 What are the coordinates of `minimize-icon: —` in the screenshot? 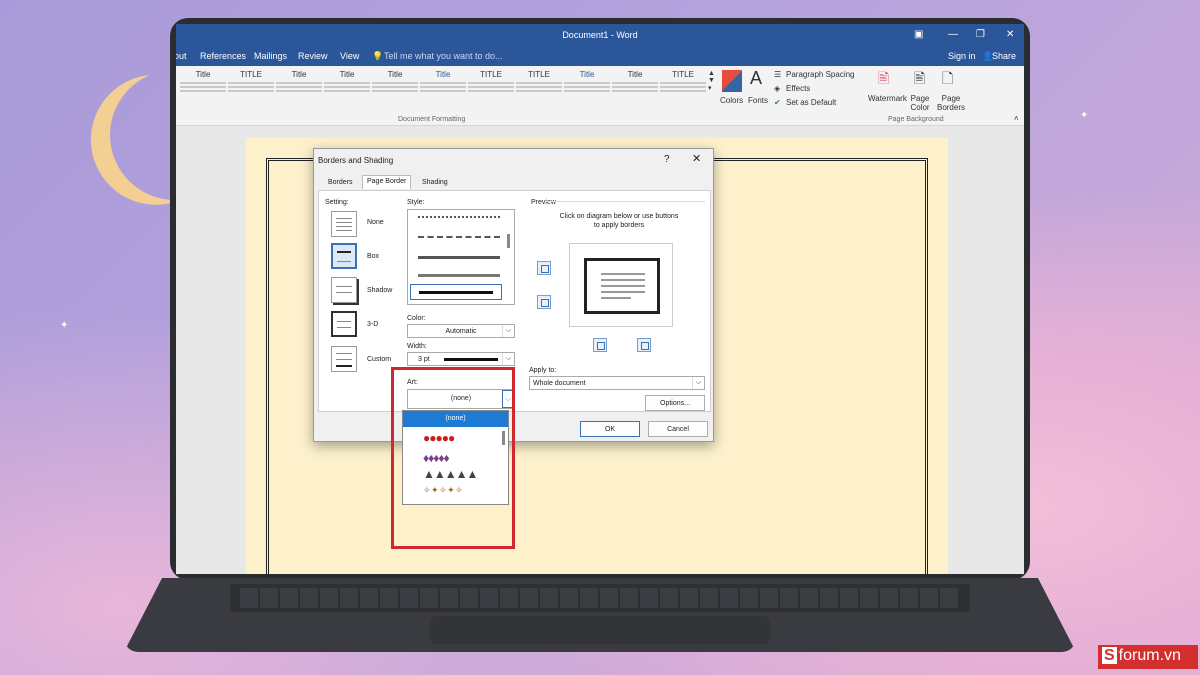 It's located at (953, 34).